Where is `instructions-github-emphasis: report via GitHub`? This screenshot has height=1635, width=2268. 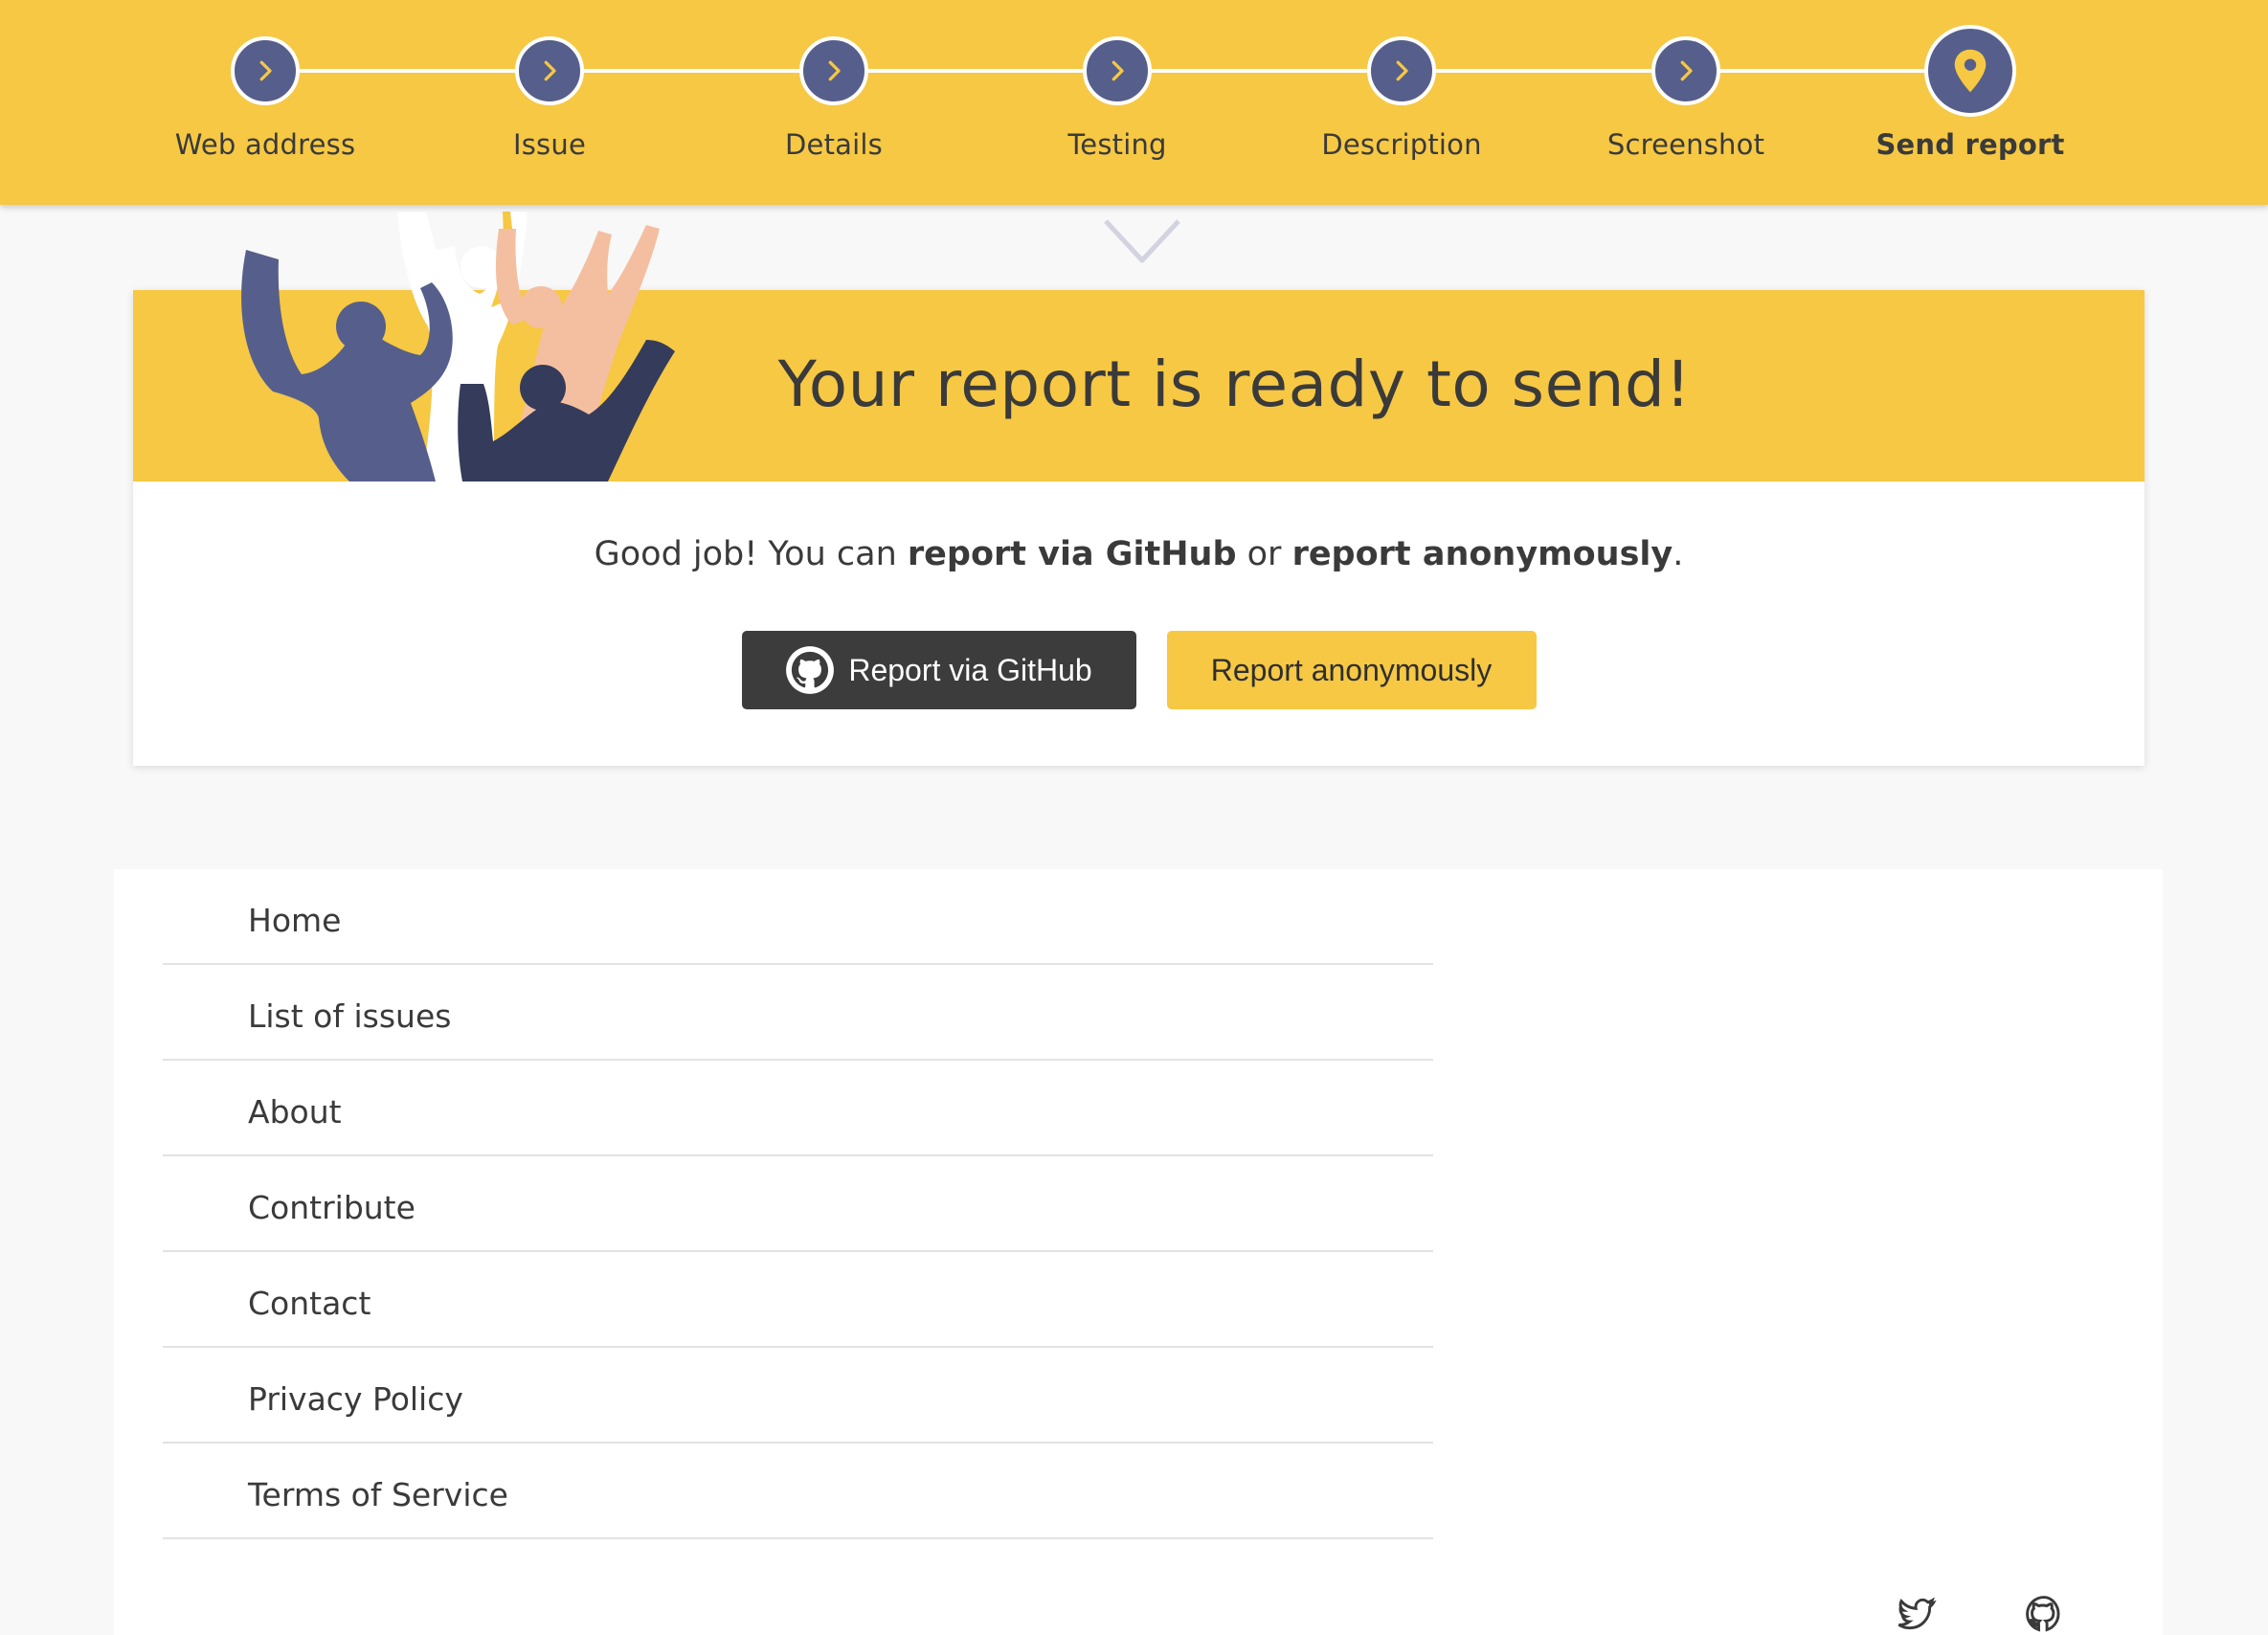
instructions-github-emphasis: report via GitHub is located at coordinates (1072, 554).